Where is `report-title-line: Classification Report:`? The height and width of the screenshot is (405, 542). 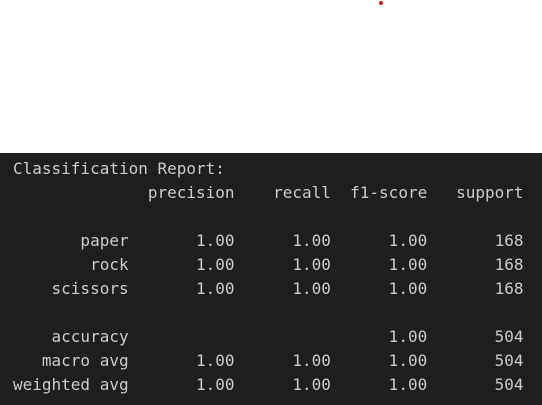
report-title-line: Classification Report: is located at coordinates (119, 168).